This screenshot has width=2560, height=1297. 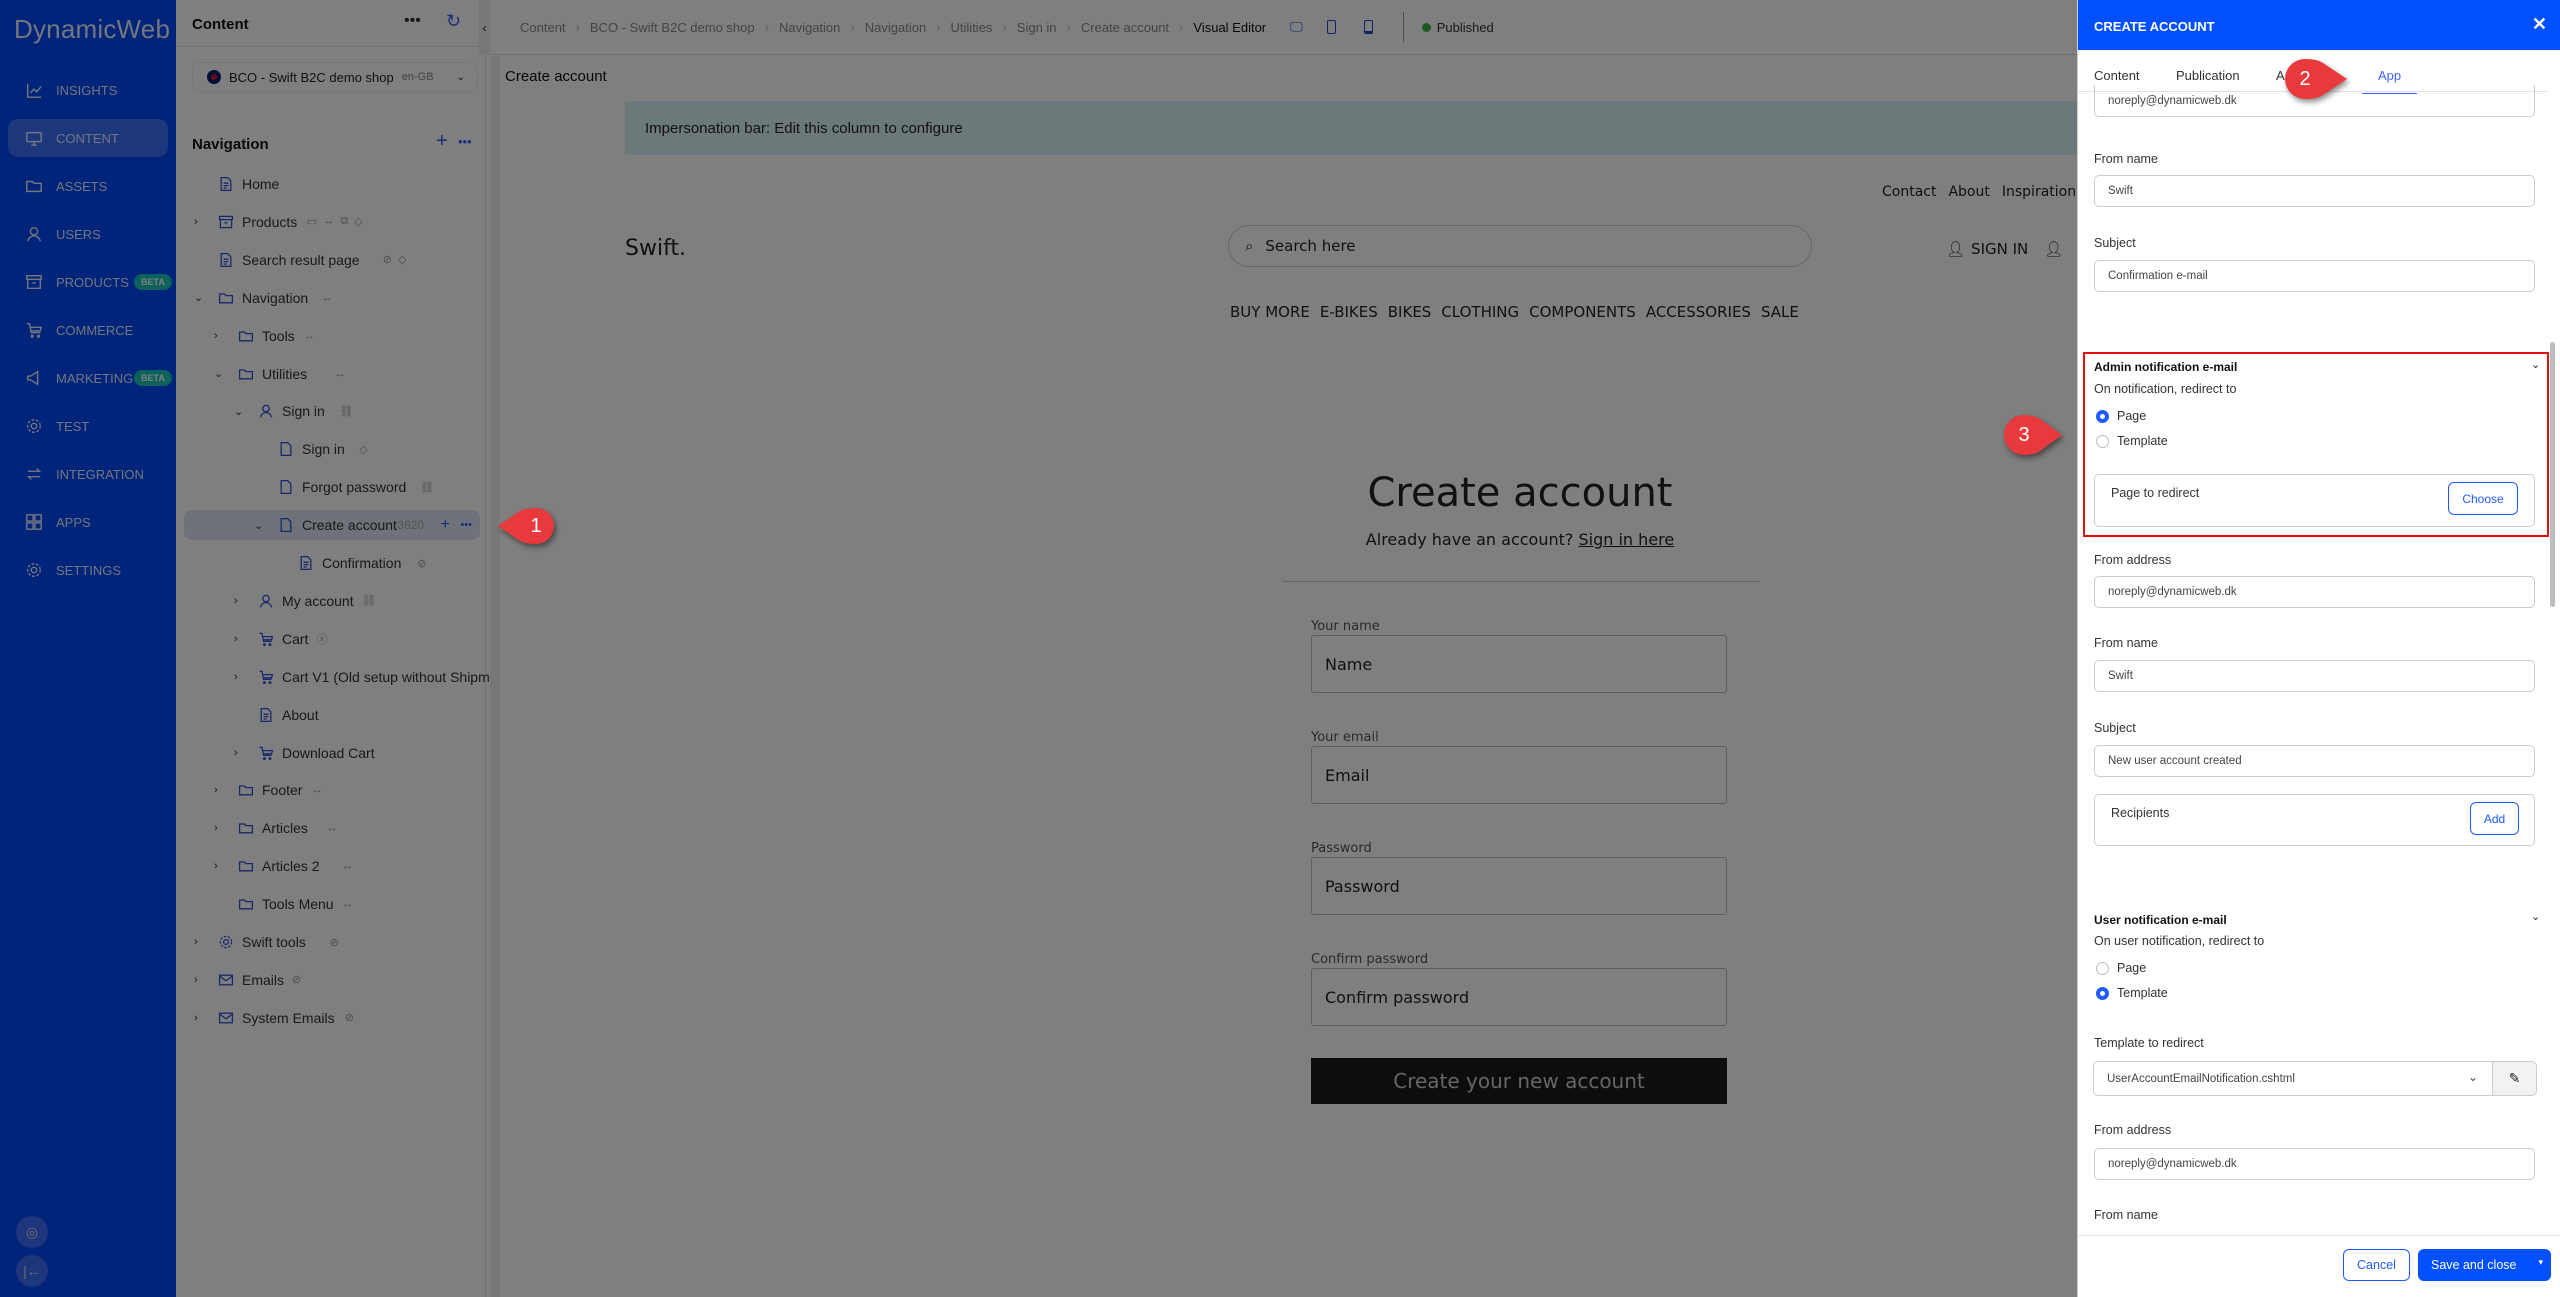 I want to click on user-from-address-field: noreply@dynamicweb.dk, so click(x=2314, y=1164).